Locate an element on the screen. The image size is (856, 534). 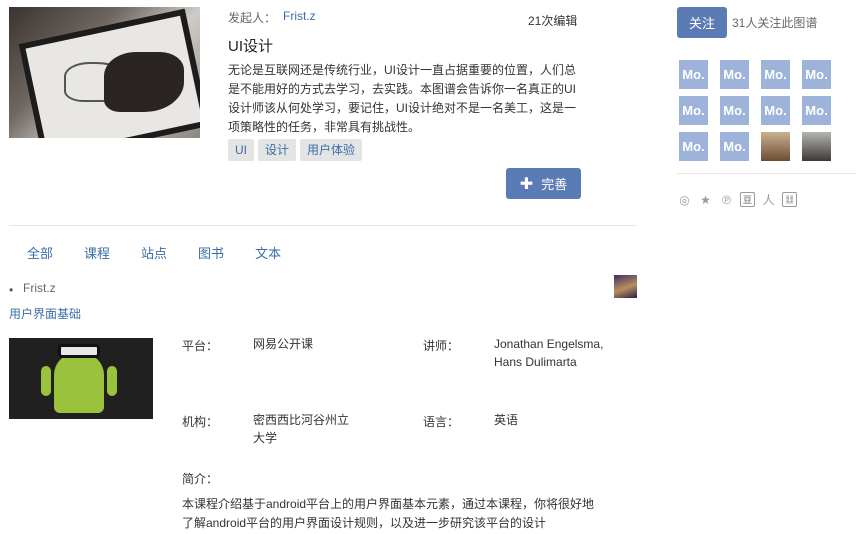
weibo-icon: ◎ is located at coordinates (684, 199).